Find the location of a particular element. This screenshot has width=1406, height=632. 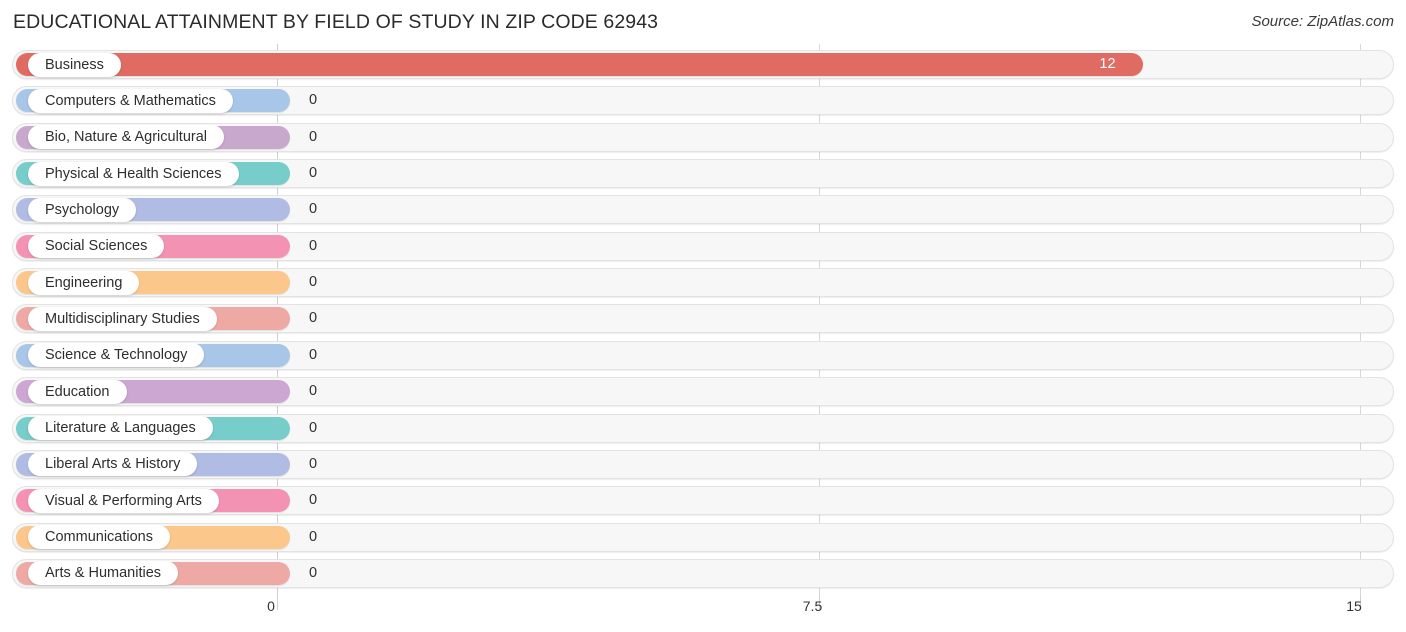

x-axis: 0 7.5 15 is located at coordinates (703, 614).